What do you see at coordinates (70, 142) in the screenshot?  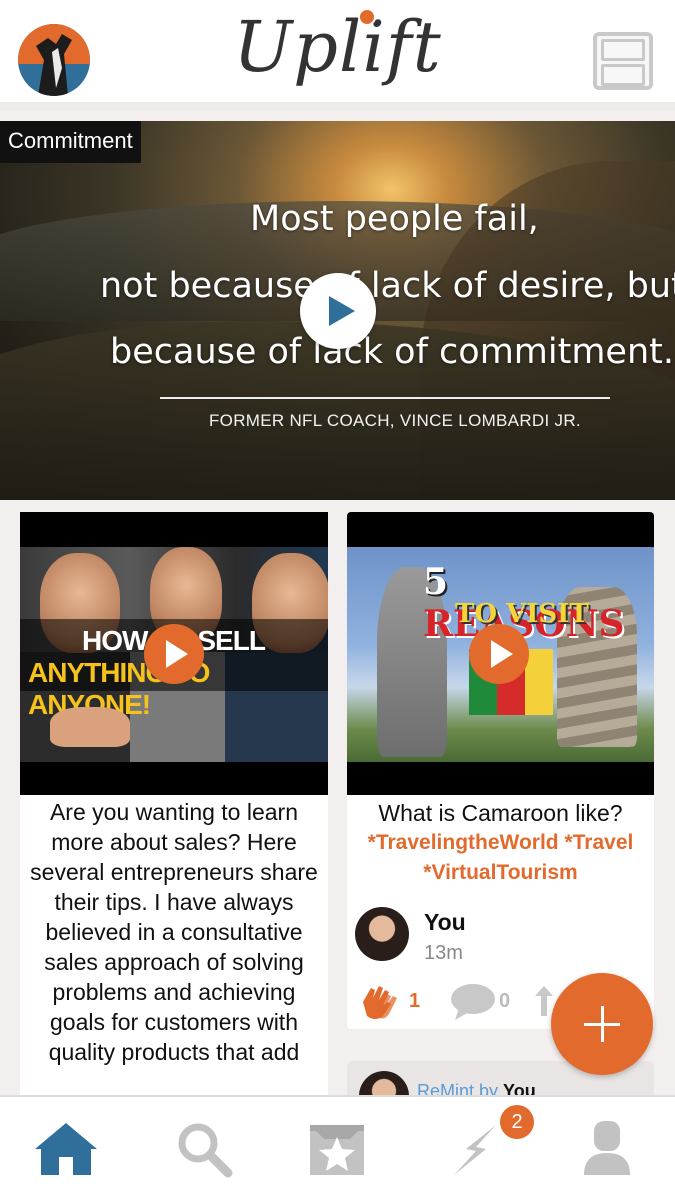 I see `category-tag: Commitment` at bounding box center [70, 142].